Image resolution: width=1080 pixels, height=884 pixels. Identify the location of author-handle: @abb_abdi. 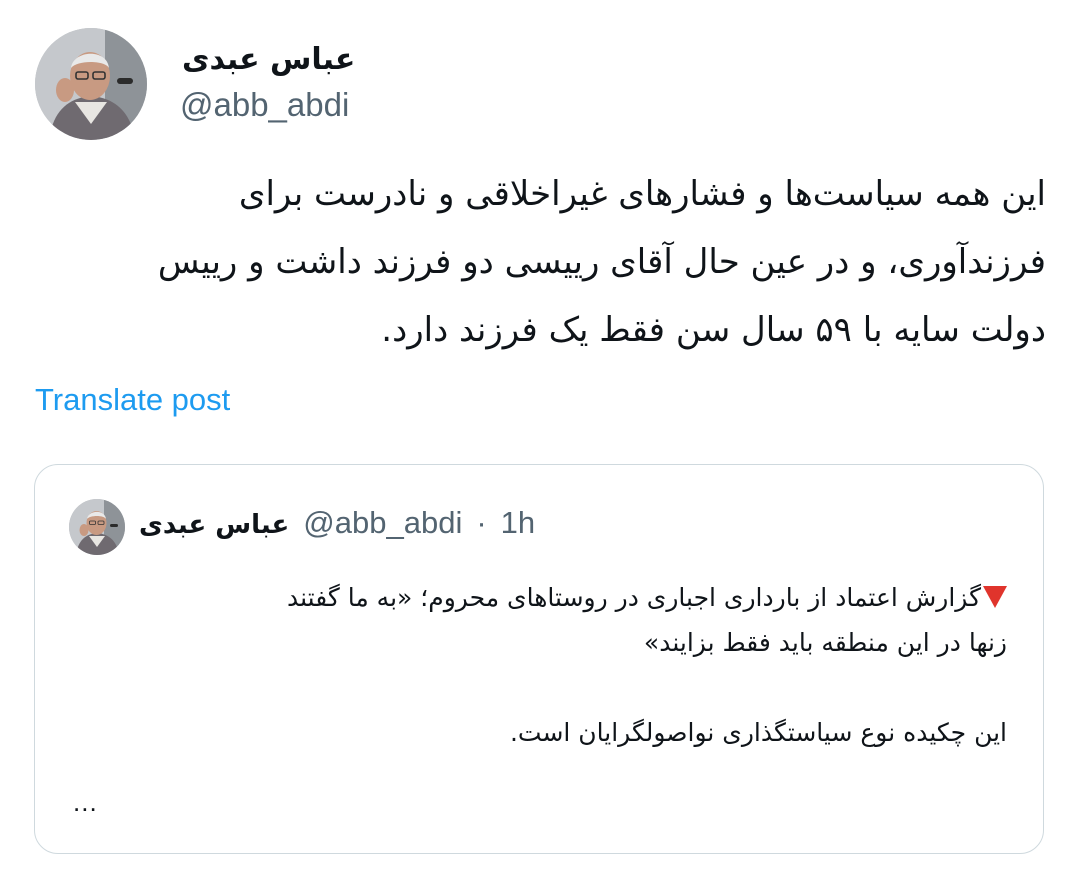
(264, 105).